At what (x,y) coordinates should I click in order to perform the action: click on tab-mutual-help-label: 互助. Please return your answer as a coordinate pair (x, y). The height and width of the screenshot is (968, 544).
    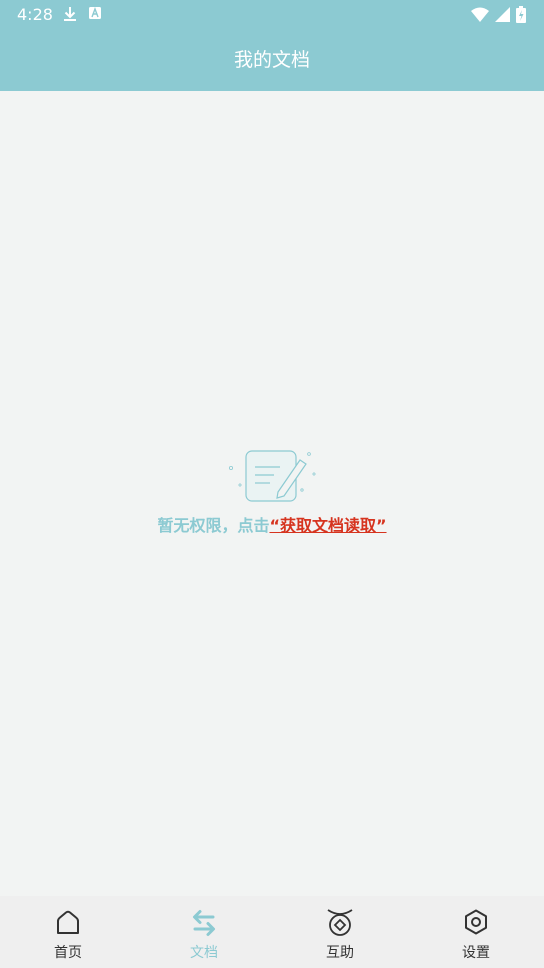
    Looking at the image, I should click on (340, 953).